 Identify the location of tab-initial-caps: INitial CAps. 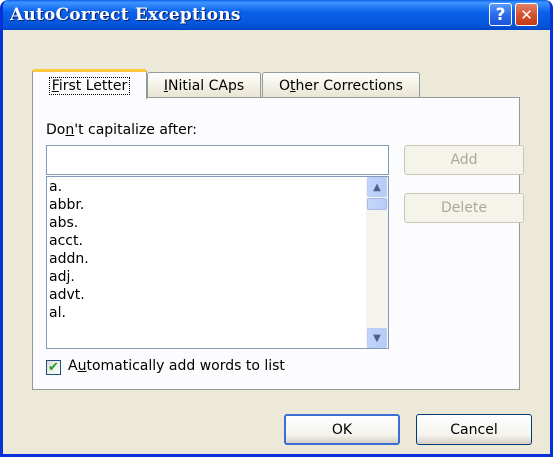
(204, 85).